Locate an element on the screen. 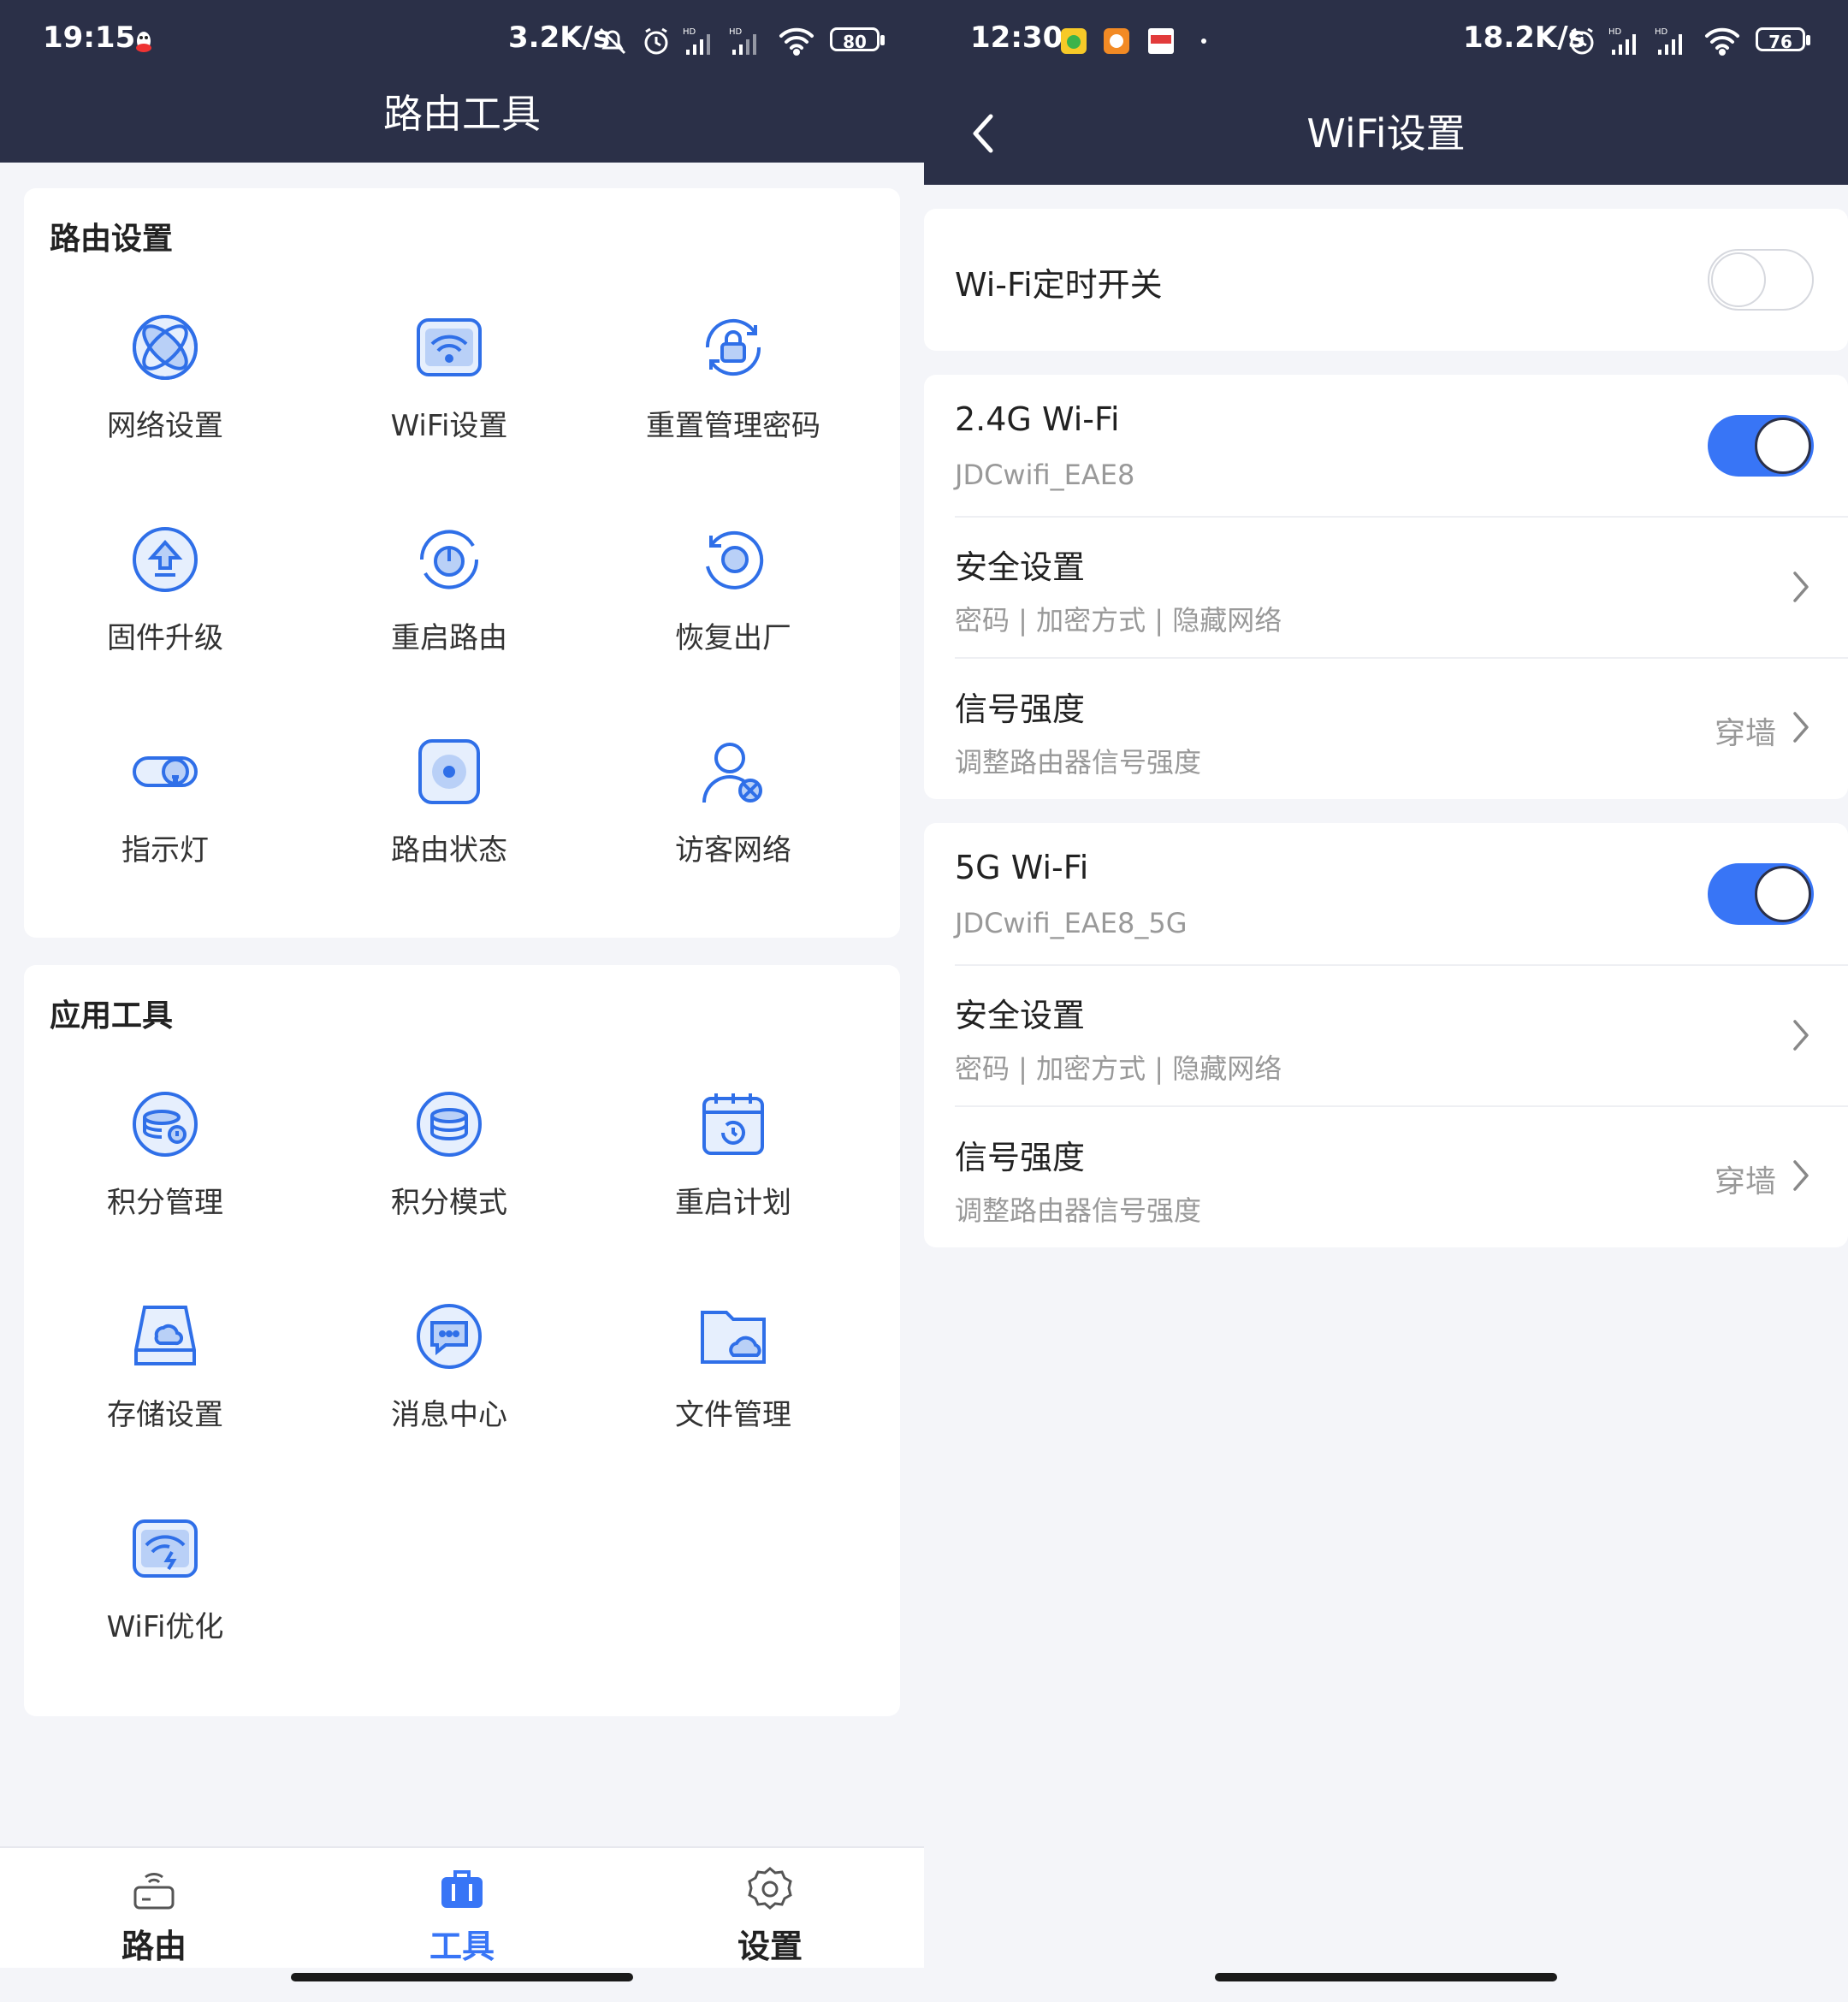 This screenshot has height=2002, width=1848. tool-label: 重置管理密码 is located at coordinates (733, 426).